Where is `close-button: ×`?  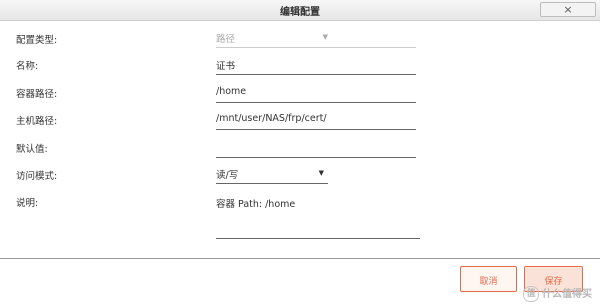
close-button: × is located at coordinates (568, 9).